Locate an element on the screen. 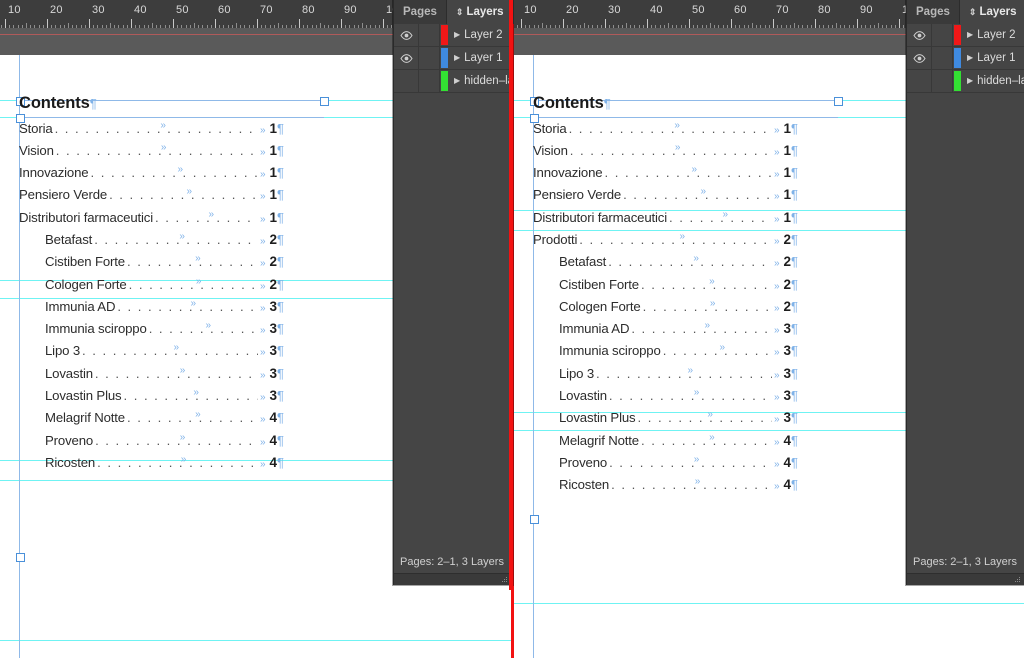 This screenshot has height=658, width=1024. ruler-label: 20 is located at coordinates (572, 10).